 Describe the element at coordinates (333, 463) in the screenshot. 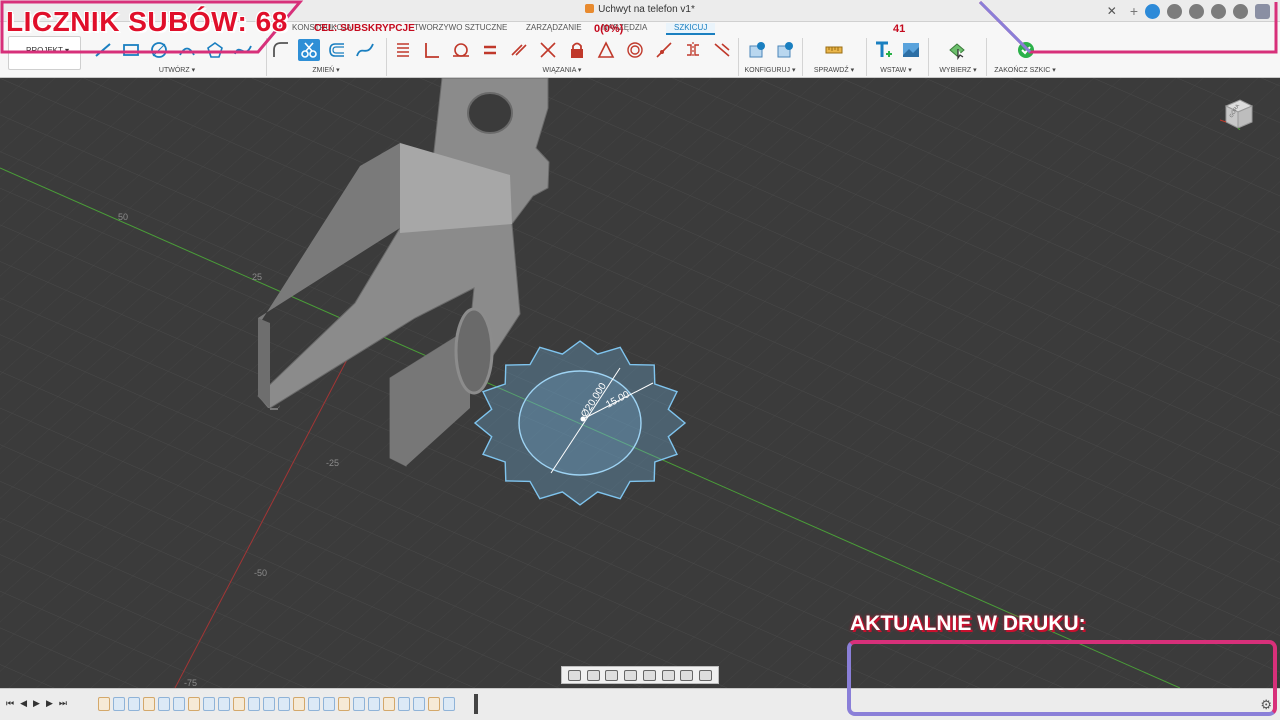

I see `axis-label-neg25: -25` at that location.